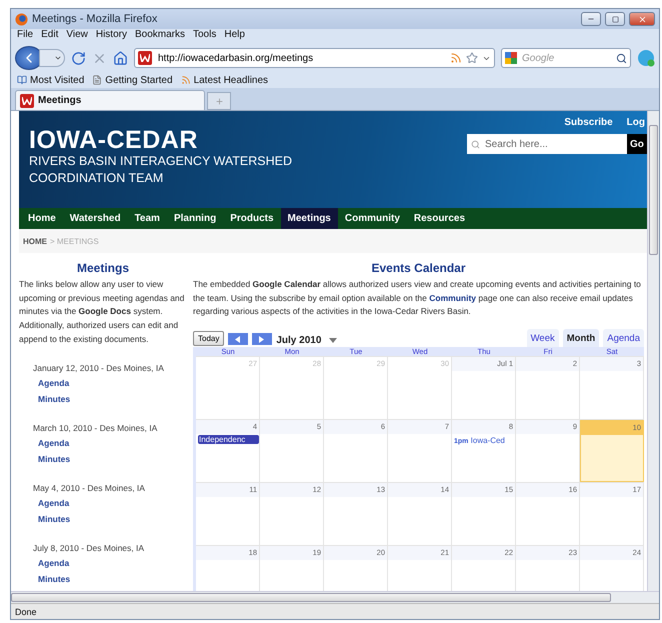 The height and width of the screenshot is (623, 662). What do you see at coordinates (132, 80) in the screenshot?
I see `bookmark-link: Getting Started` at bounding box center [132, 80].